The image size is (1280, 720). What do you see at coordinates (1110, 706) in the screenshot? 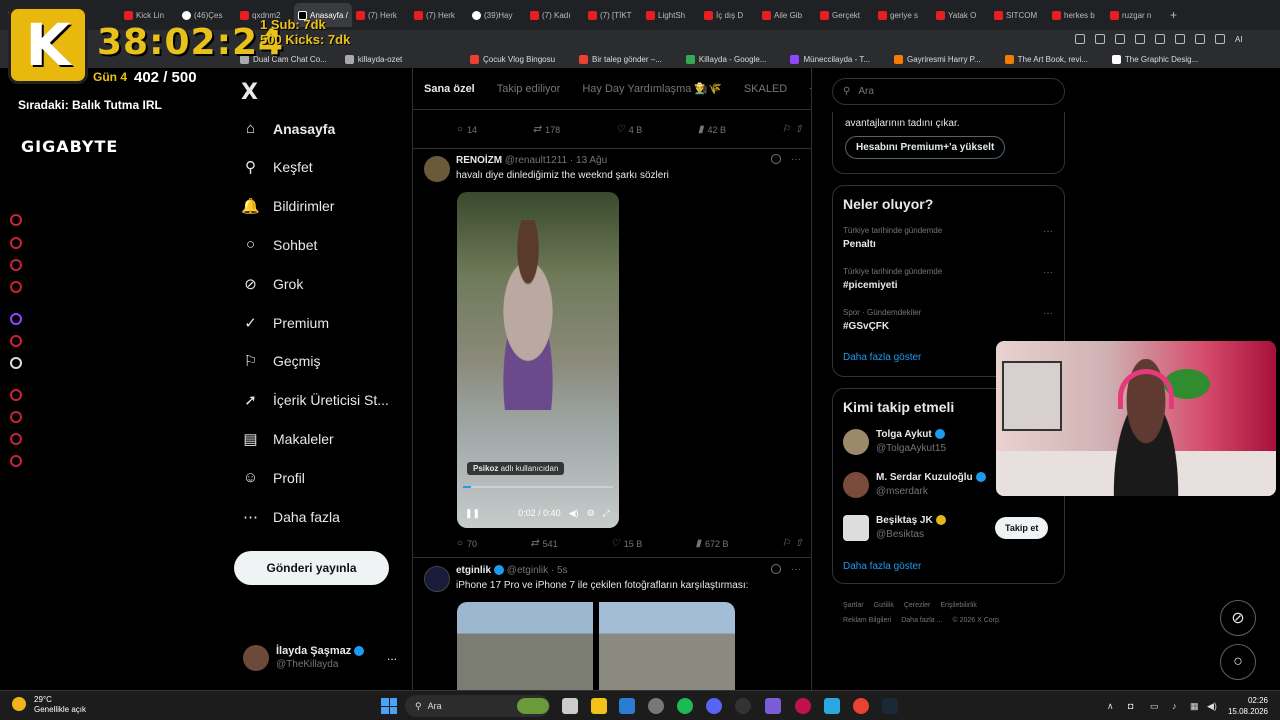
I see `tray-chevron-icon: ∧` at bounding box center [1110, 706].